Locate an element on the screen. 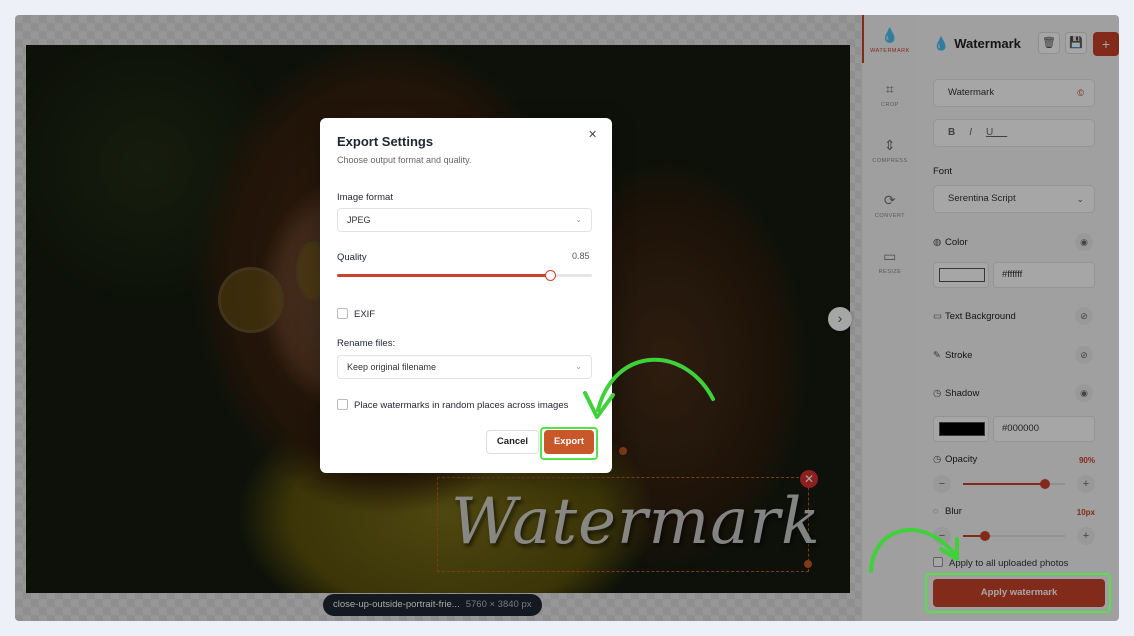 This screenshot has width=1134, height=636. export-button-highlight is located at coordinates (569, 443).